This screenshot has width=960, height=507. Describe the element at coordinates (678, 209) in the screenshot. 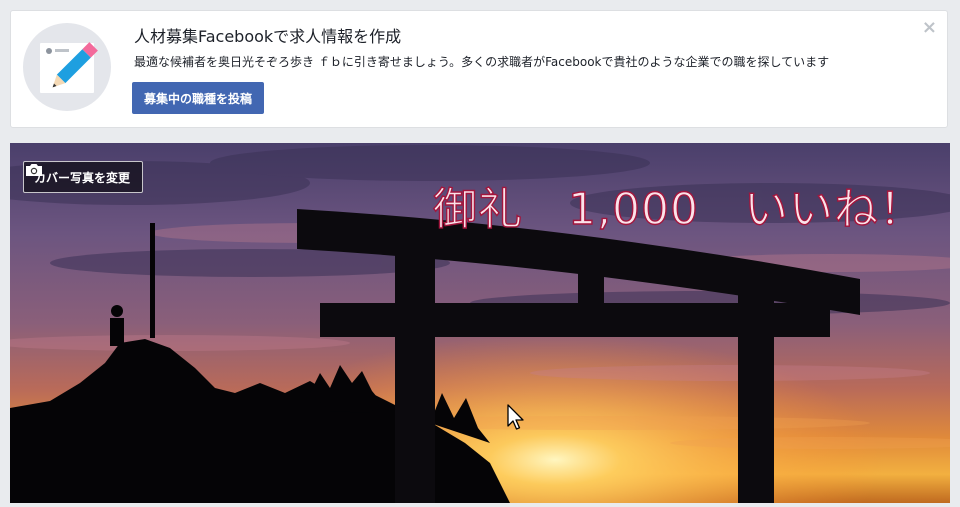

I see `cover-overlay-text: 御礼 1,000 いいね！` at that location.